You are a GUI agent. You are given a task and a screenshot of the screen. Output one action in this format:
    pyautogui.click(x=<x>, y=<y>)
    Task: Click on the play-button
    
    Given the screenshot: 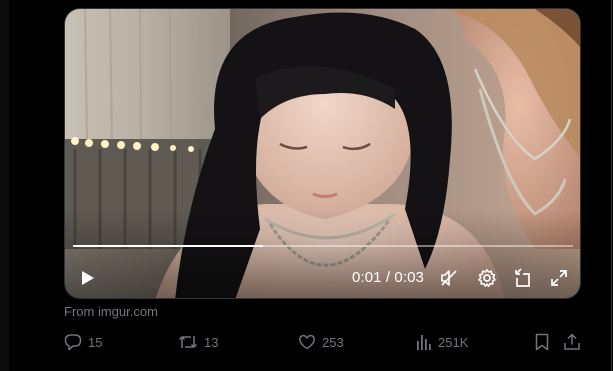 What is the action you would take?
    pyautogui.click(x=87, y=278)
    